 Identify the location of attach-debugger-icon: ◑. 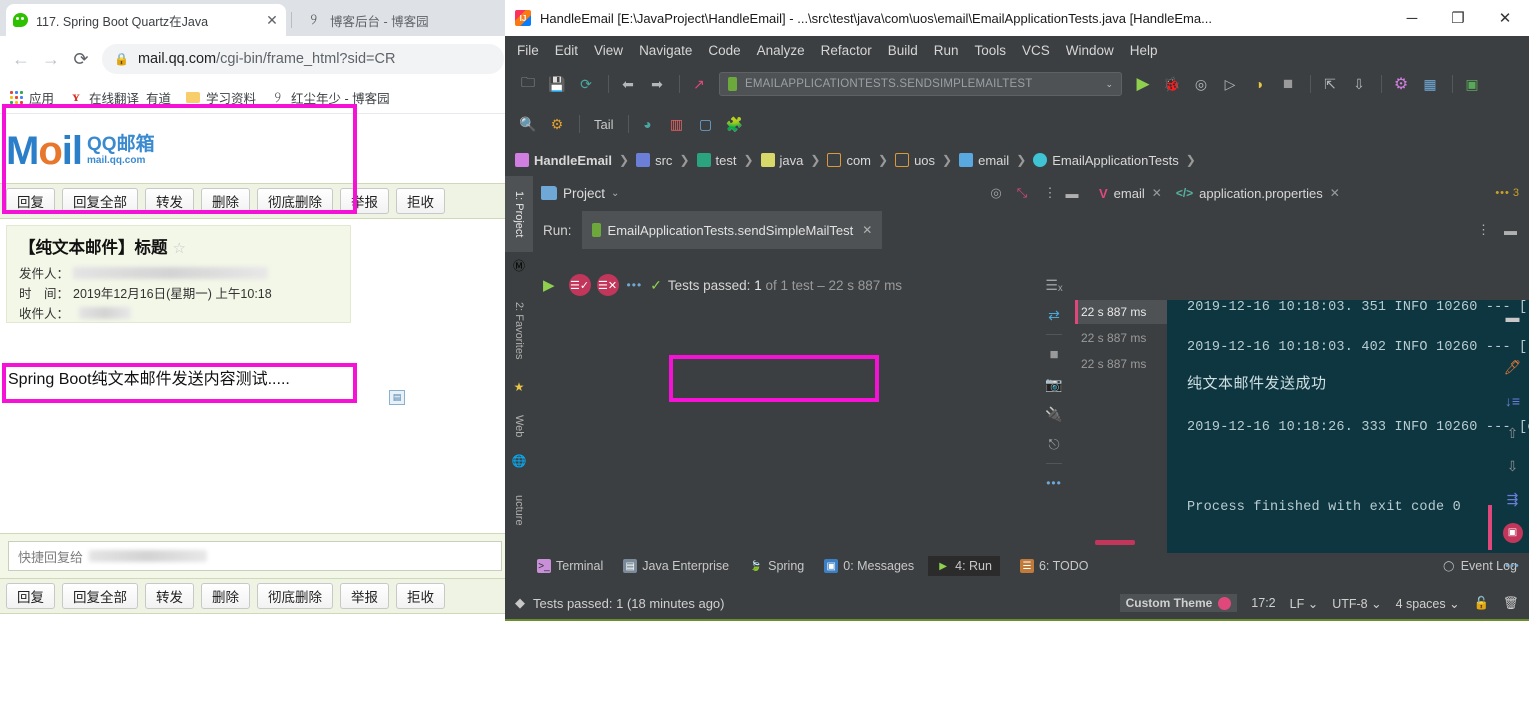
(1259, 84).